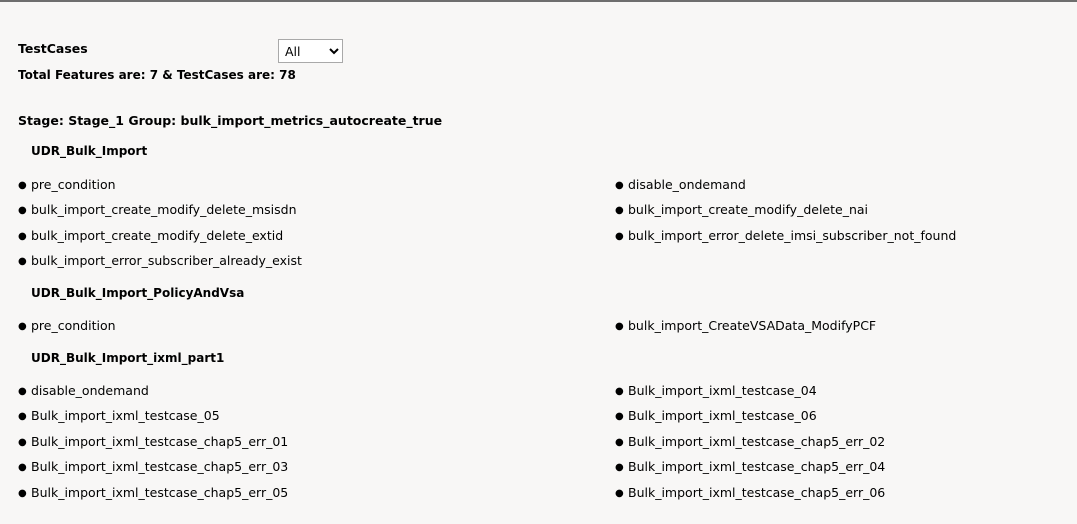 The image size is (1077, 524). What do you see at coordinates (157, 235) in the screenshot?
I see `testcase-label: bulk_import_create_modify_delete_extid` at bounding box center [157, 235].